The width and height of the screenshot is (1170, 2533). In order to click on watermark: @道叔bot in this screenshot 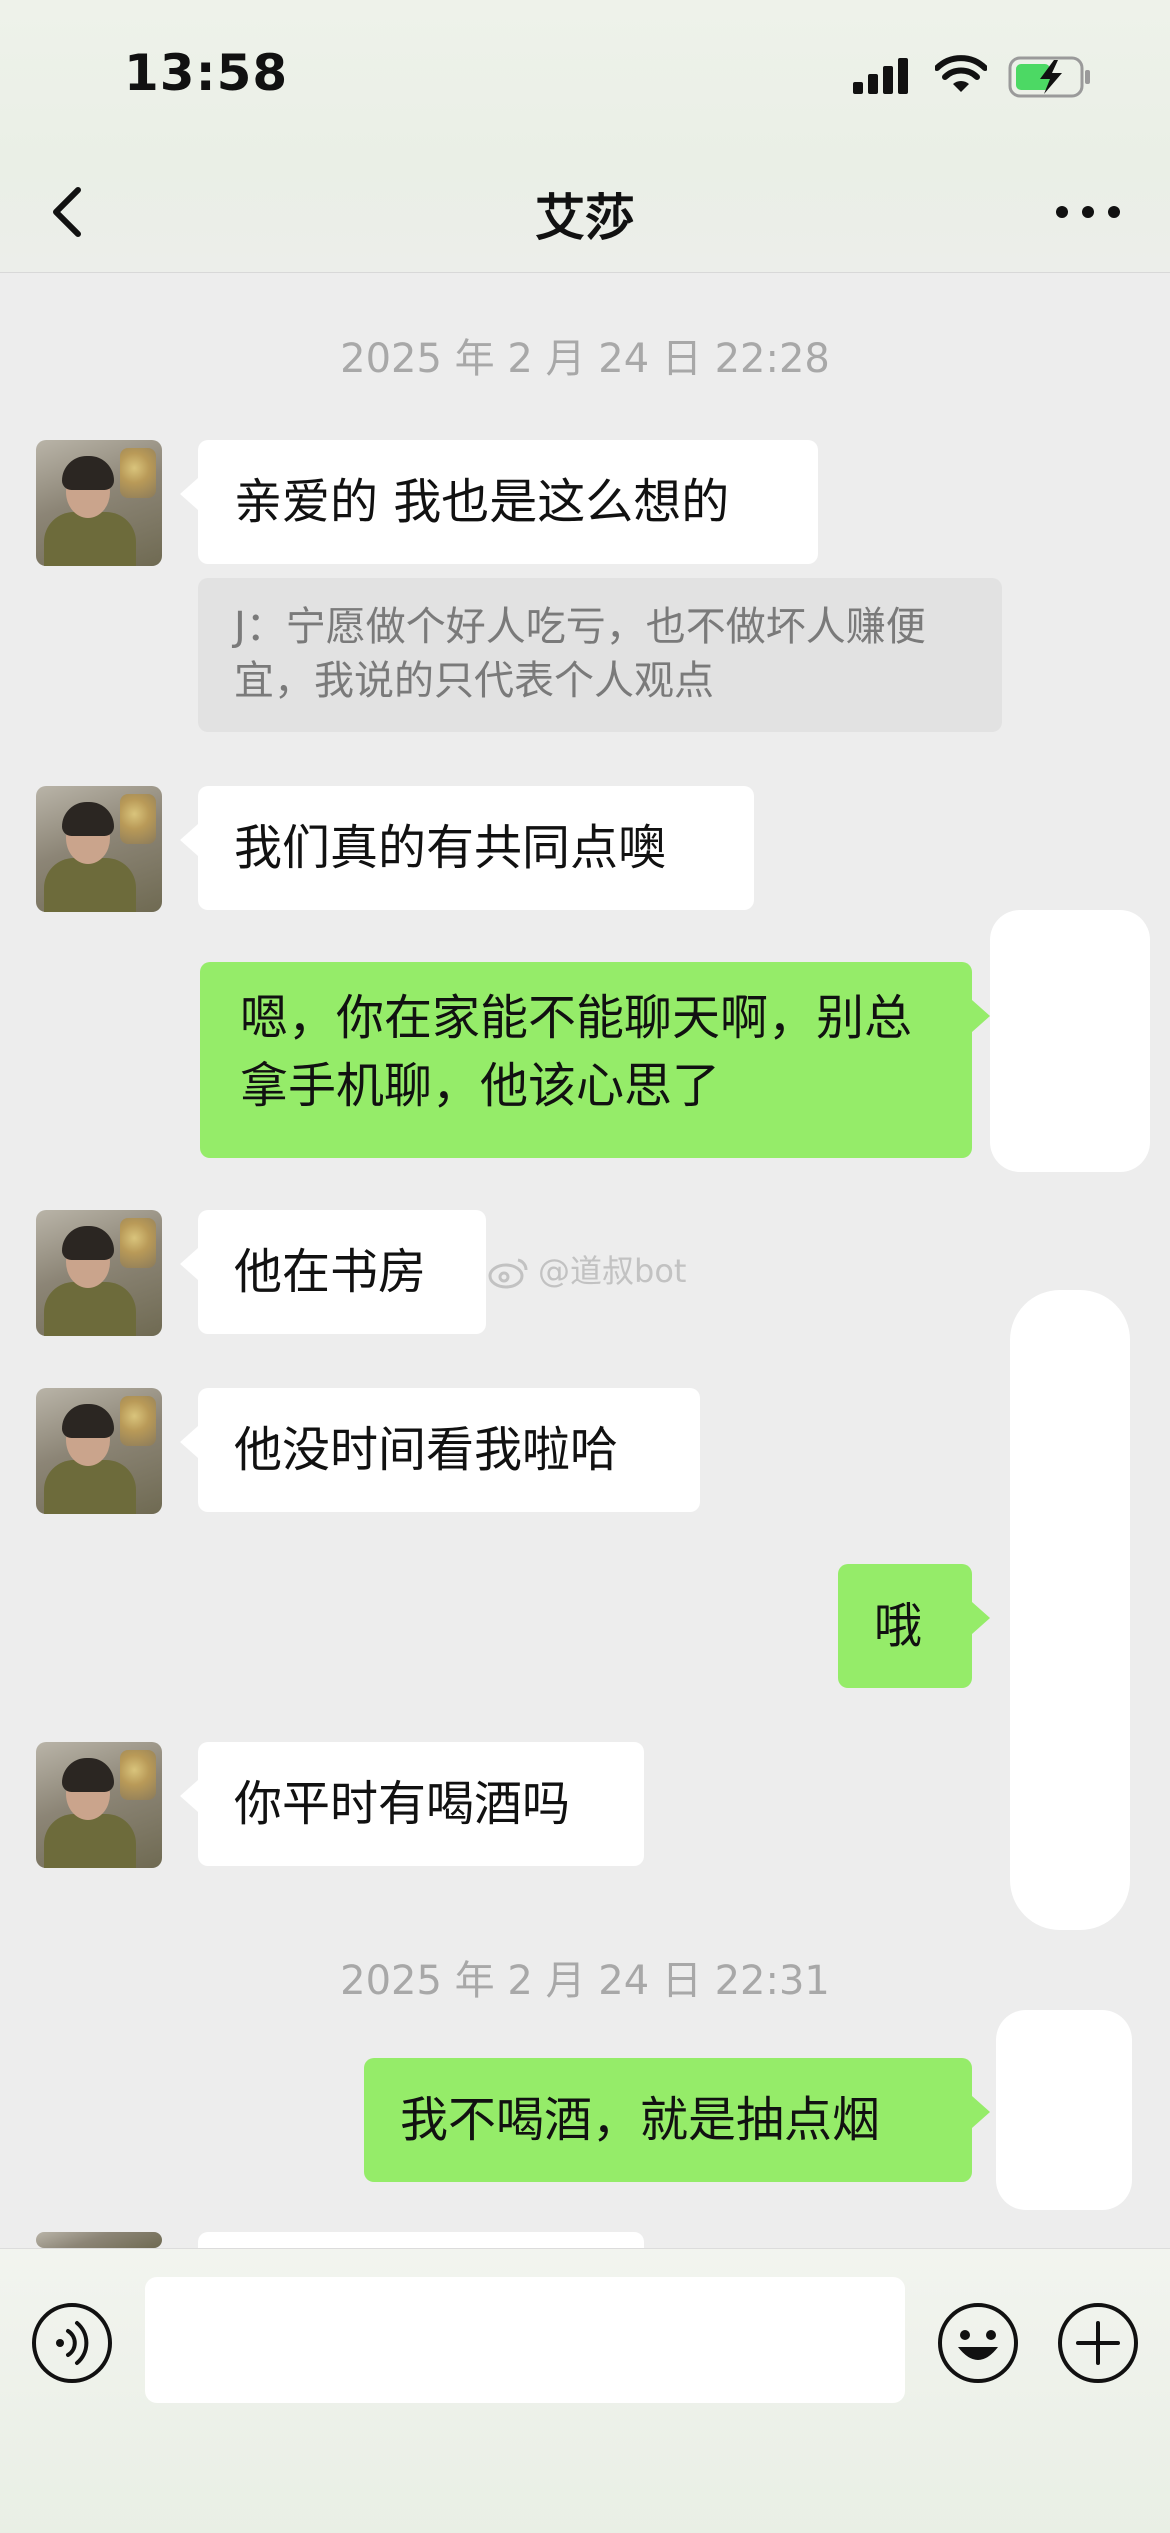, I will do `click(587, 1268)`.